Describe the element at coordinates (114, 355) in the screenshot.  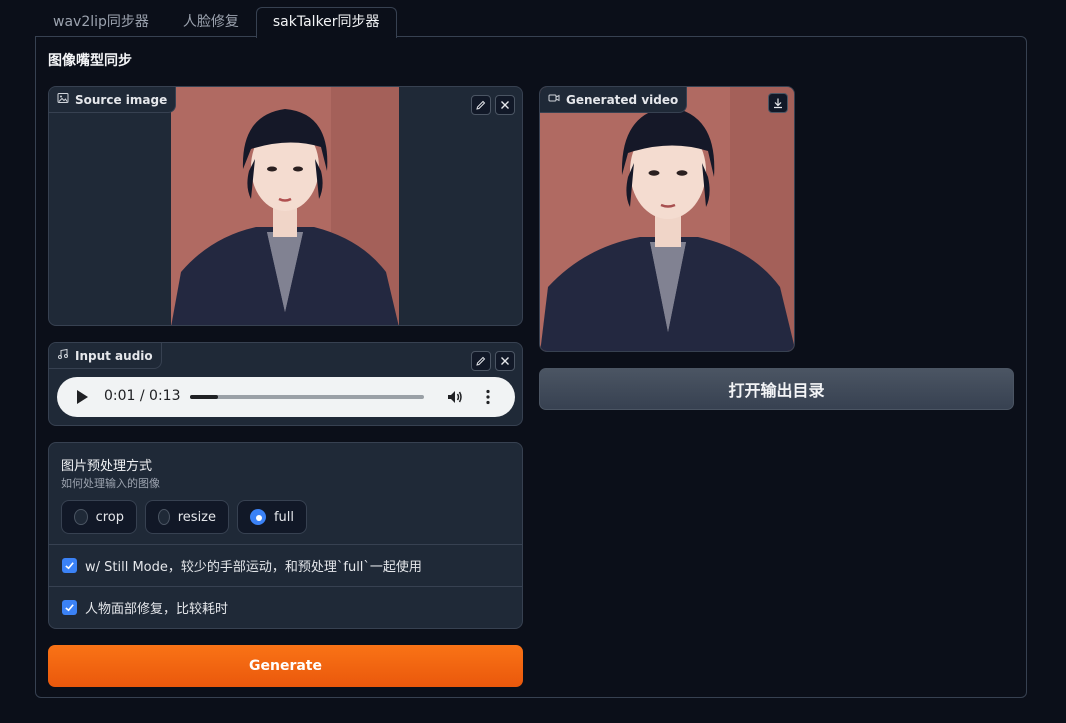
I see `input-audio-label-text: Input audio` at that location.